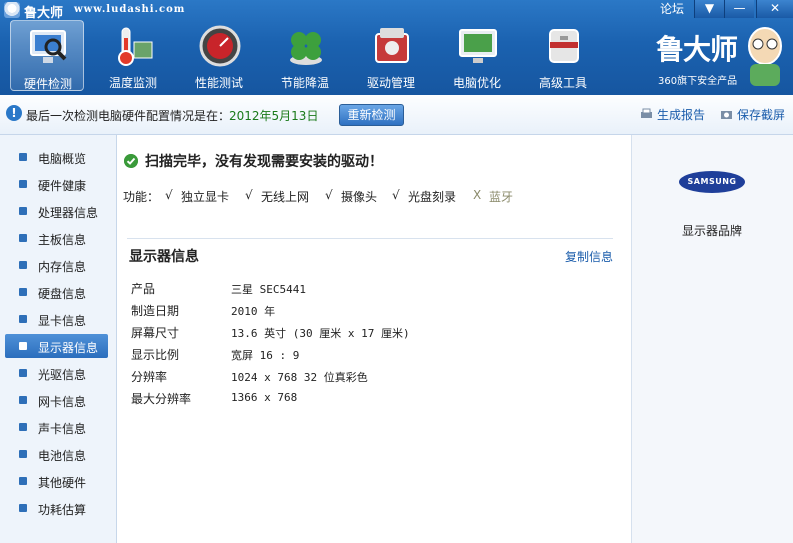  What do you see at coordinates (62, 510) in the screenshot?
I see `sidebar-item-label: 功耗估算` at bounding box center [62, 510].